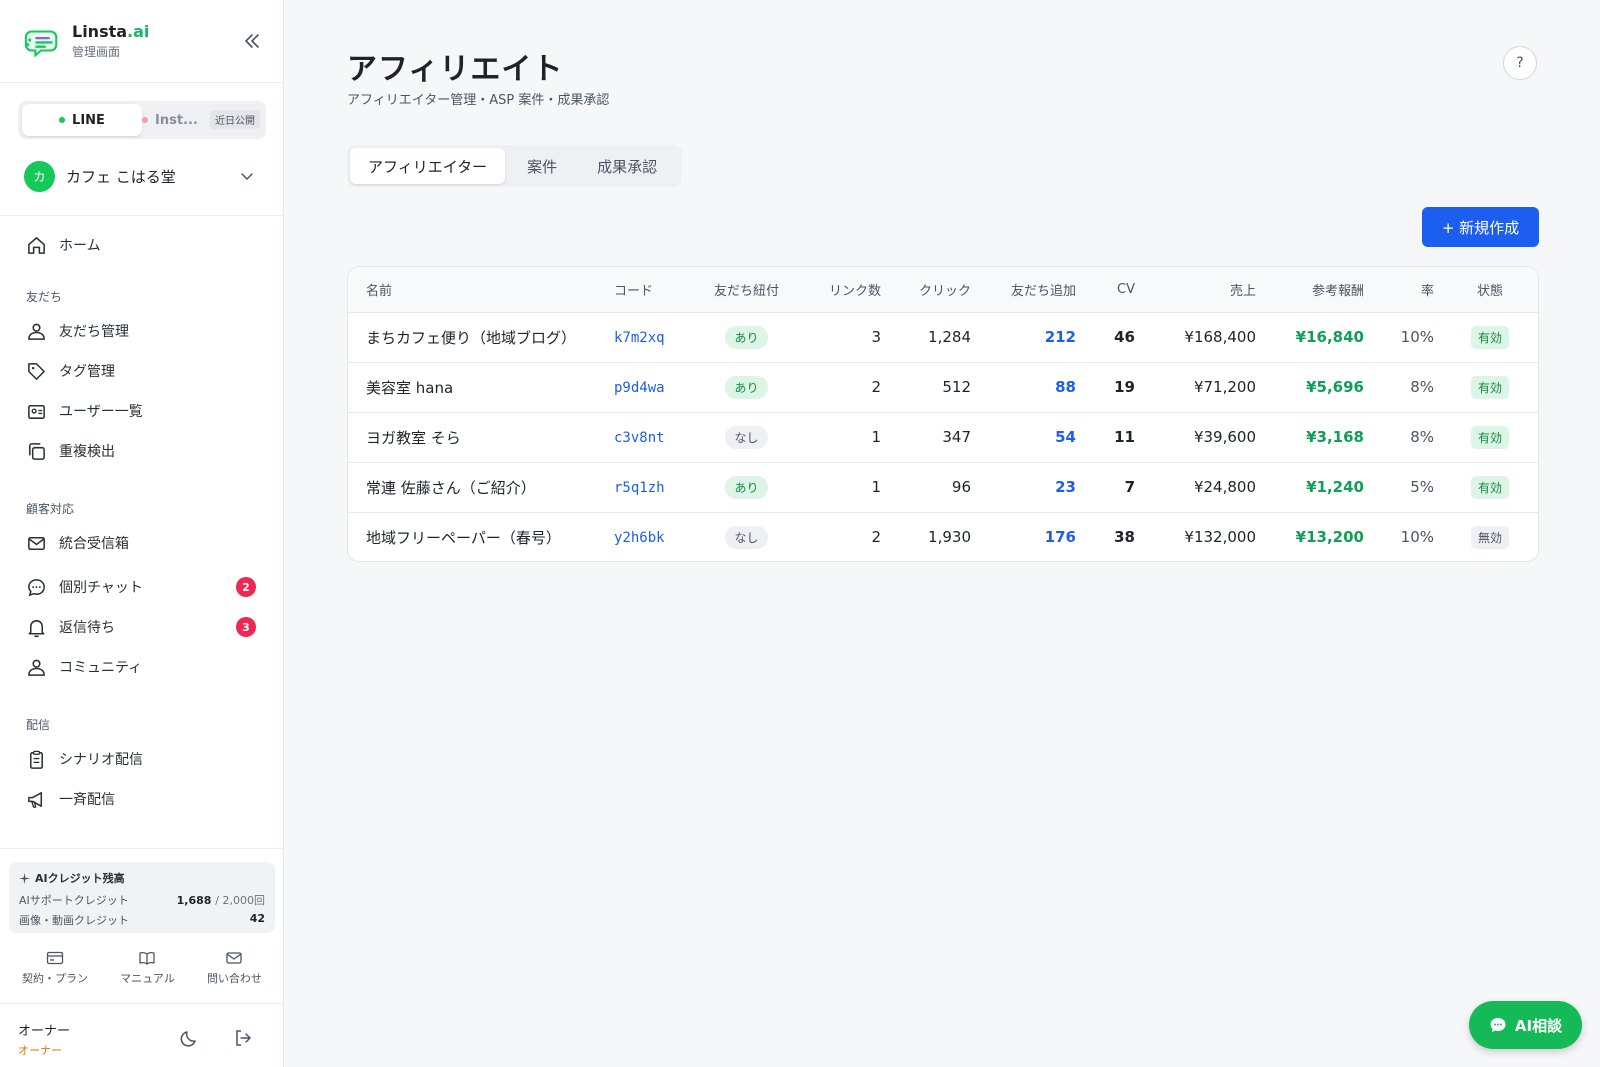  Describe the element at coordinates (1060, 337) in the screenshot. I see `row-friend-adds: 212` at that location.